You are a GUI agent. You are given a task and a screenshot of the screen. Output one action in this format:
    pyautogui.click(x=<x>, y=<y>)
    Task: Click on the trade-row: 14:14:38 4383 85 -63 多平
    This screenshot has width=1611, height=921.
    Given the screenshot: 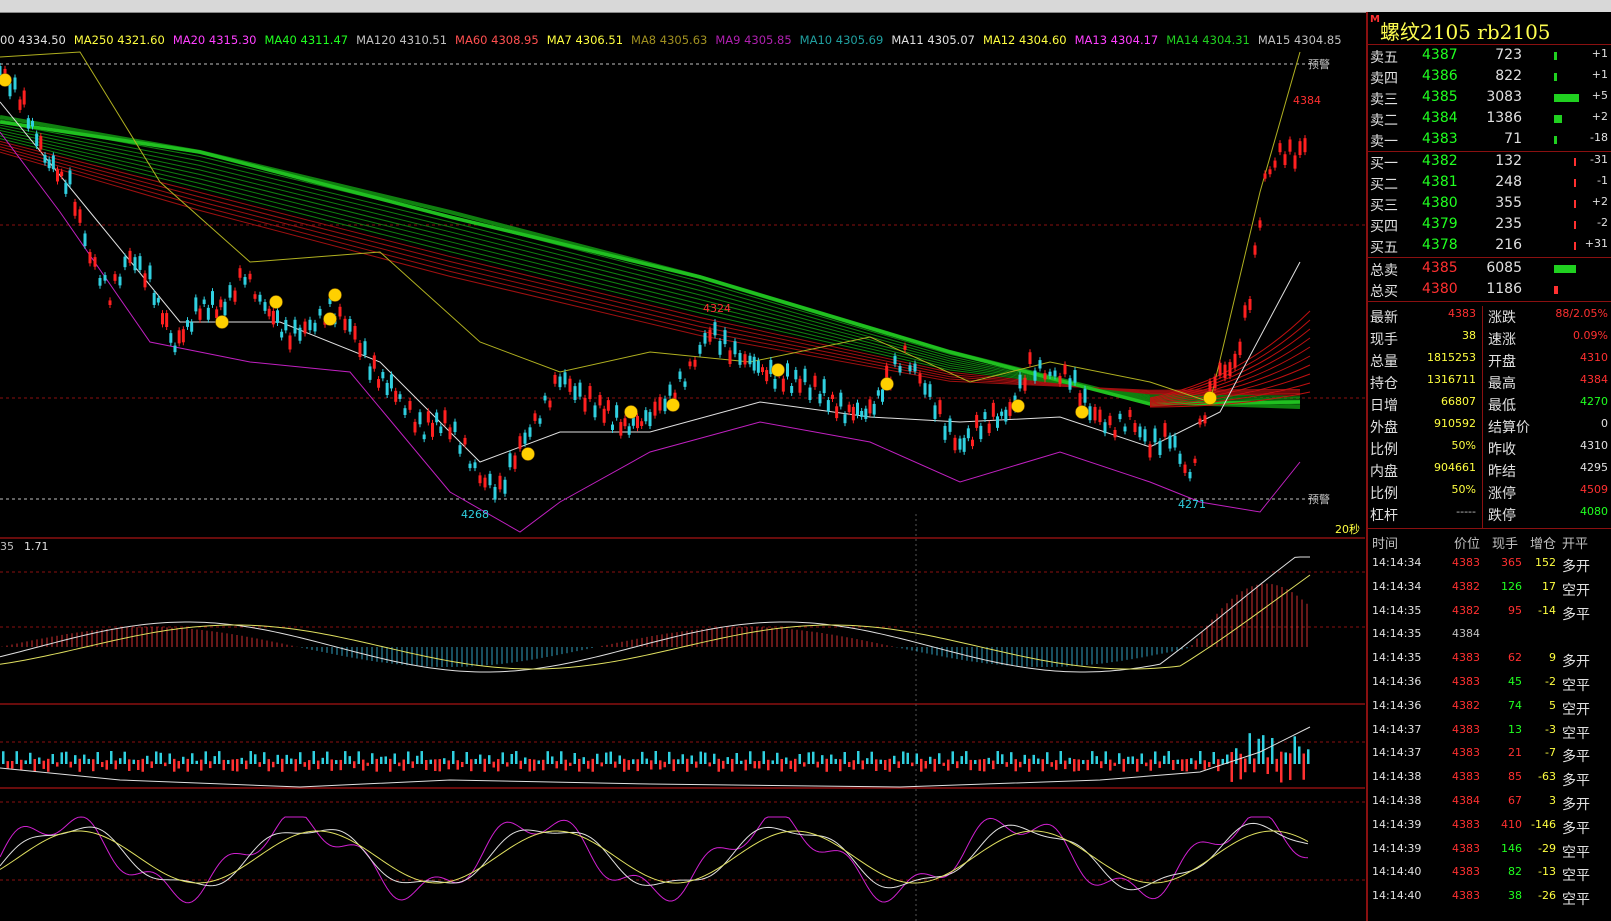 What is the action you would take?
    pyautogui.click(x=1489, y=779)
    